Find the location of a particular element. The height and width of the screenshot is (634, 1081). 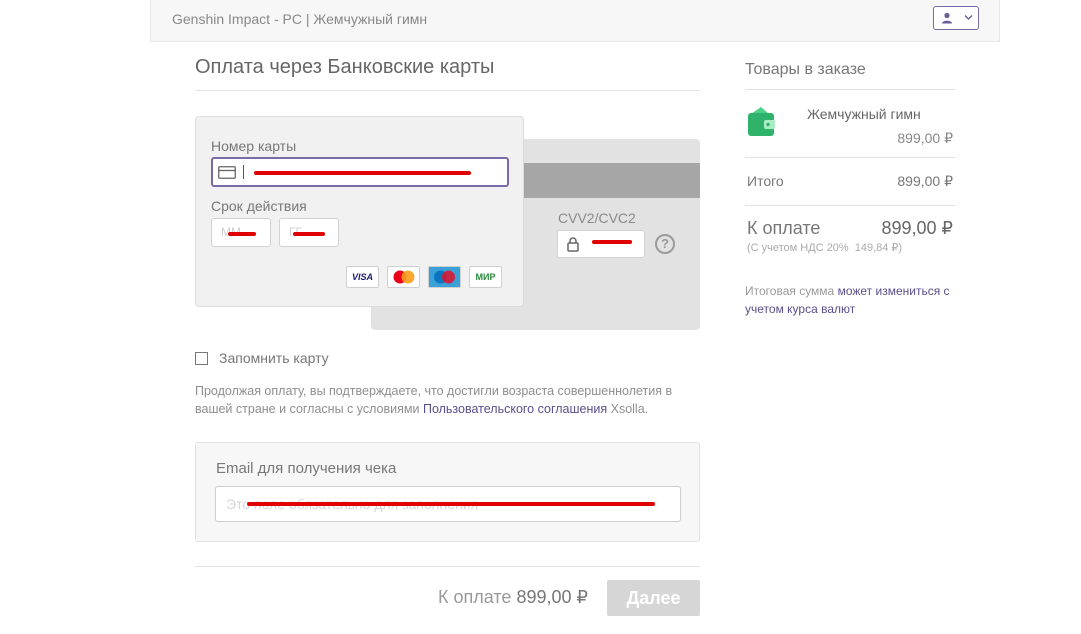

maestro-logo is located at coordinates (444, 277).